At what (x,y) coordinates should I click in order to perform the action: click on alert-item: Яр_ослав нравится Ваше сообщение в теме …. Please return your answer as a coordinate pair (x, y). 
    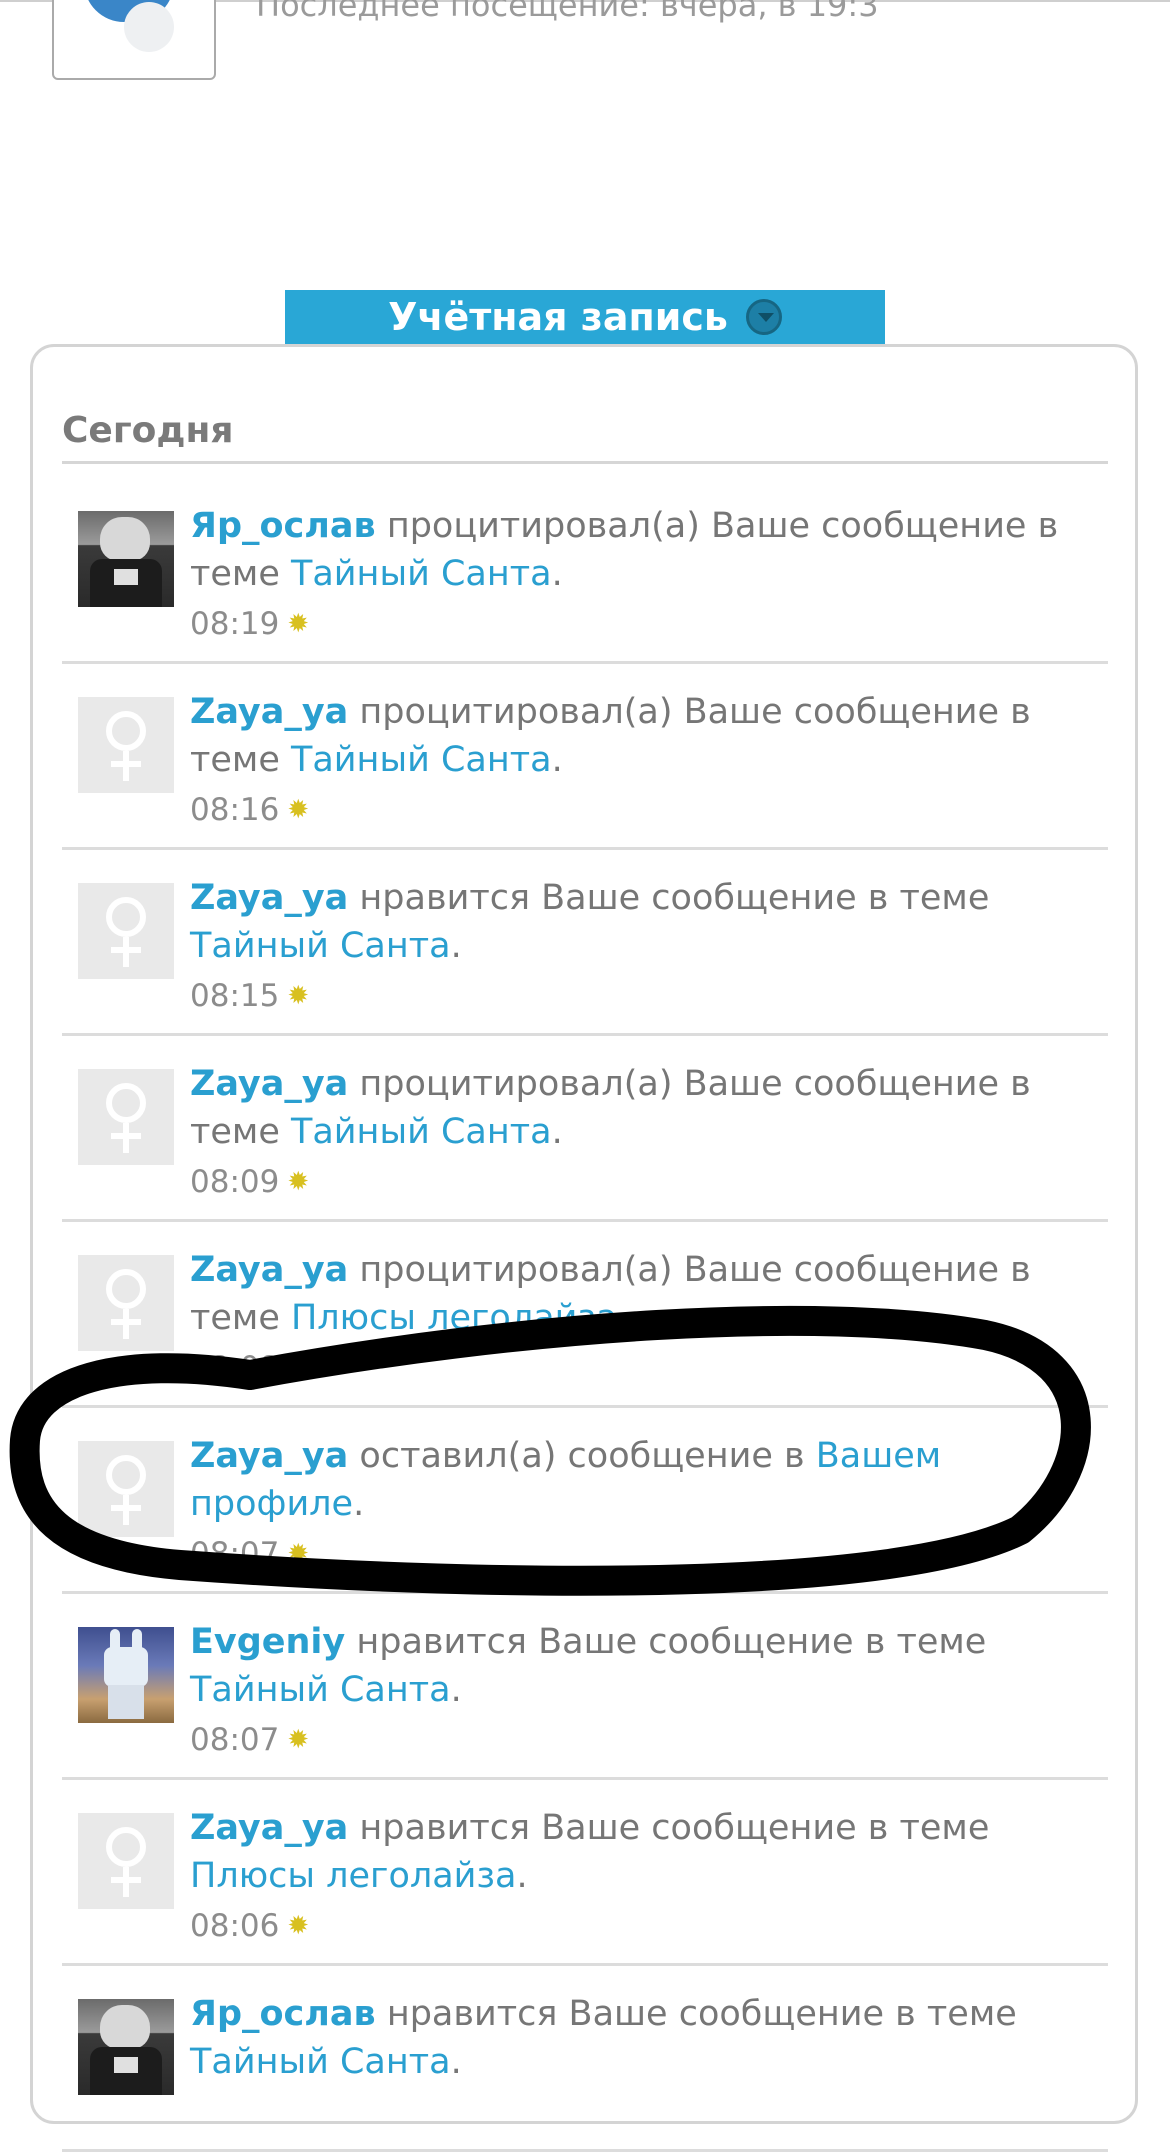
    Looking at the image, I should click on (585, 2059).